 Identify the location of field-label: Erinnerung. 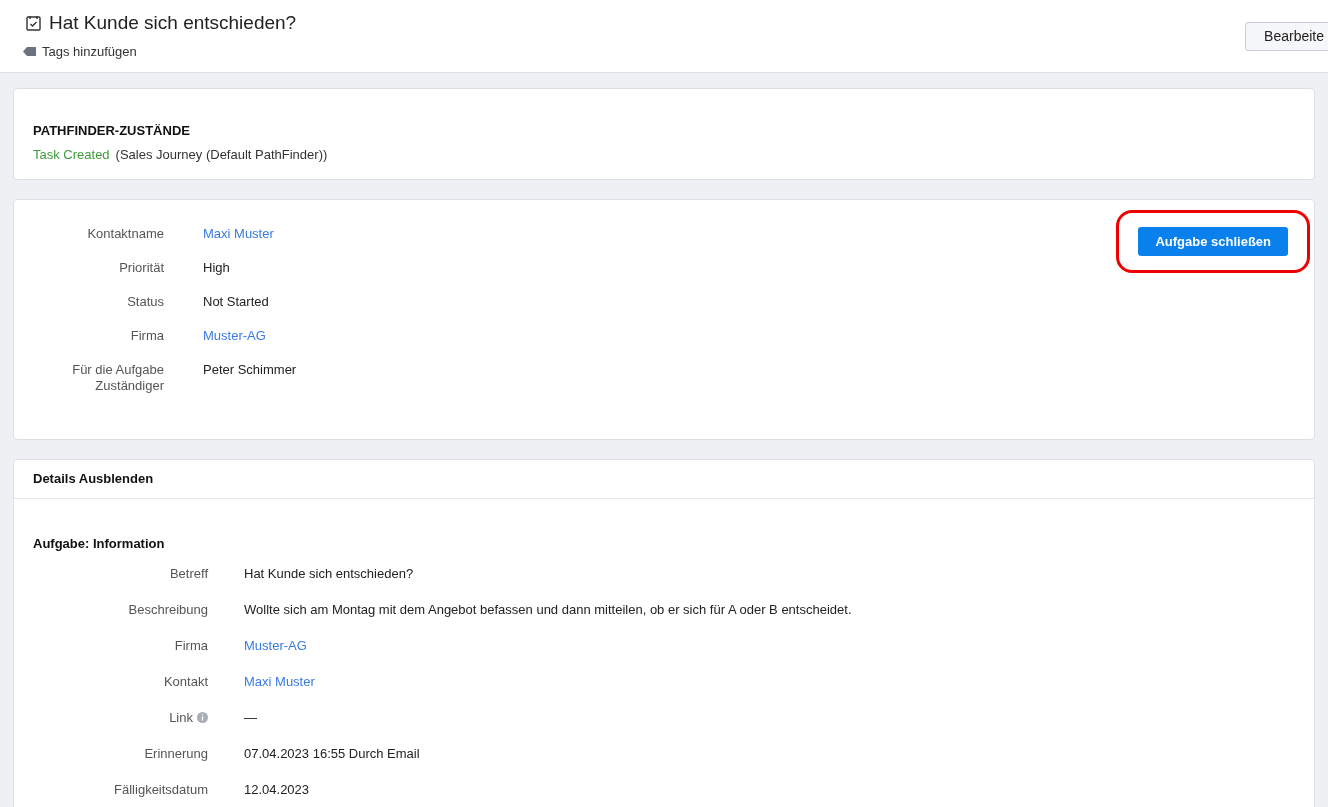
(176, 753).